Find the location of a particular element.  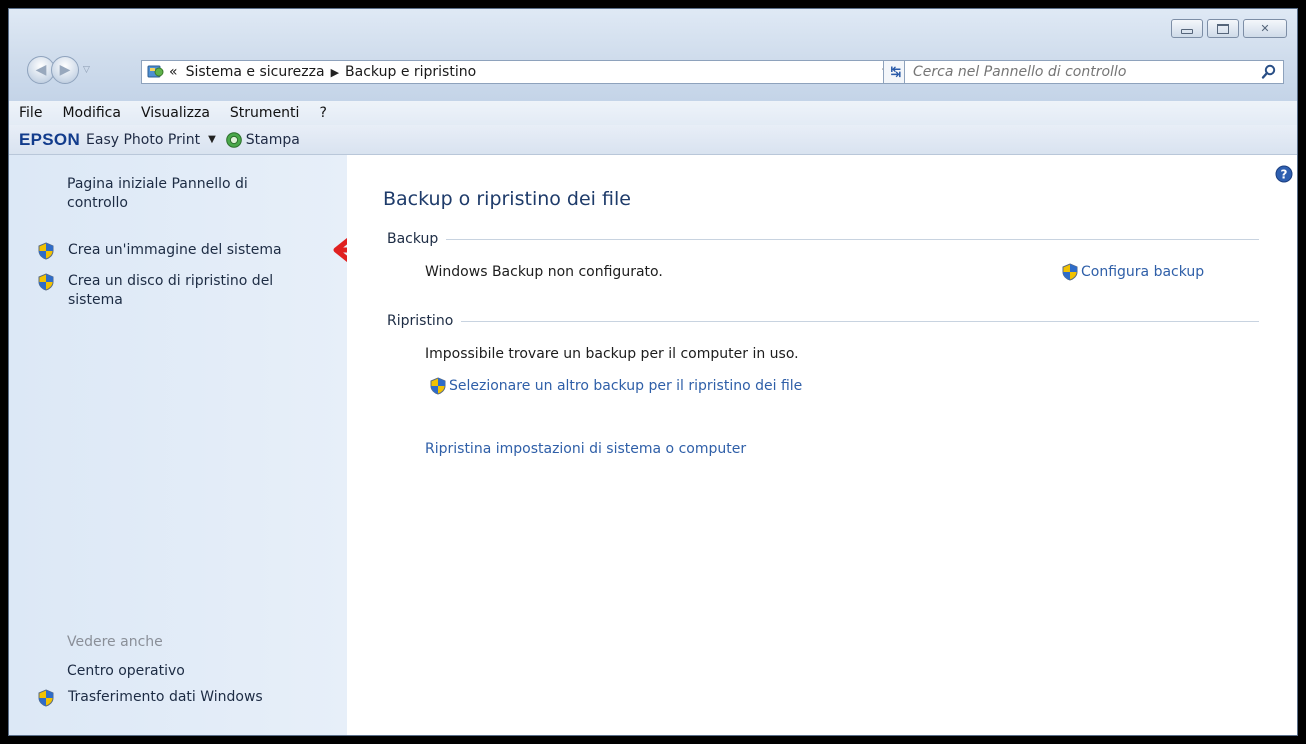

forward-arrow-icon: ▶ is located at coordinates (65, 70).